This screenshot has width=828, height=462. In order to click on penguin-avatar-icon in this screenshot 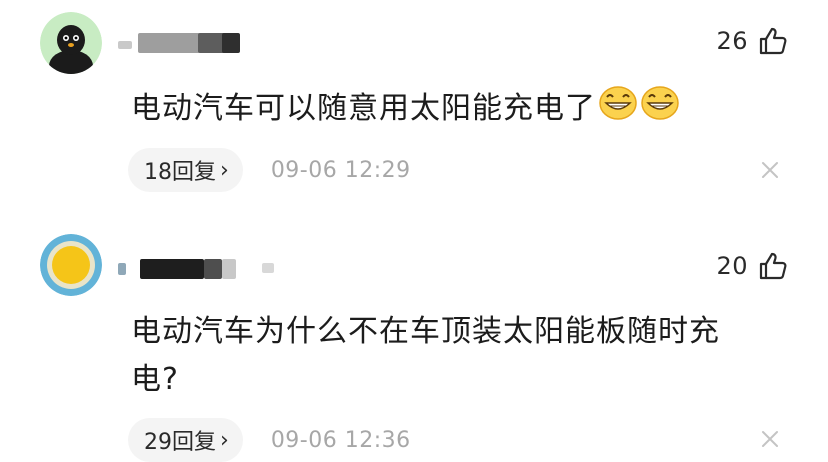, I will do `click(71, 43)`.